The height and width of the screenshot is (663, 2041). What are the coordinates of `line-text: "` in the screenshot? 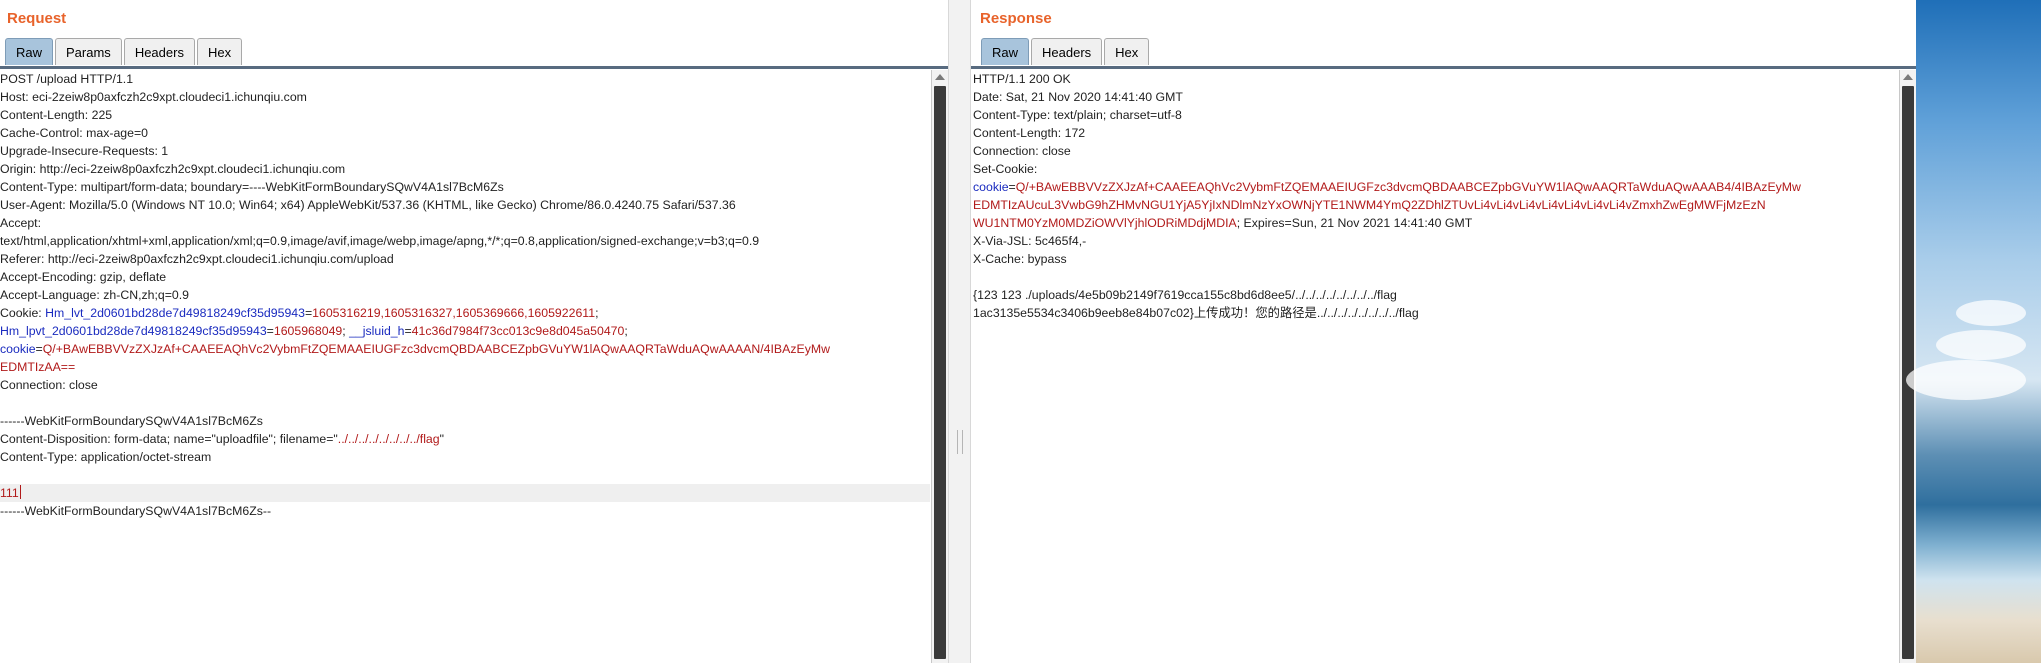 It's located at (441, 439).